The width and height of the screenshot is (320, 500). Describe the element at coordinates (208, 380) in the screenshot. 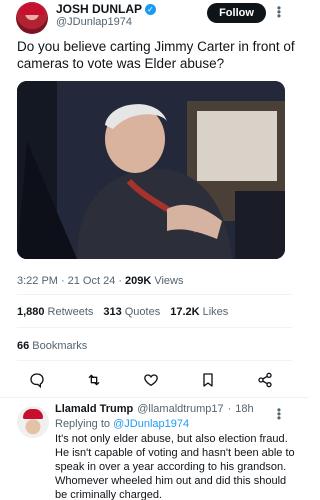

I see `bookmark-icon` at that location.